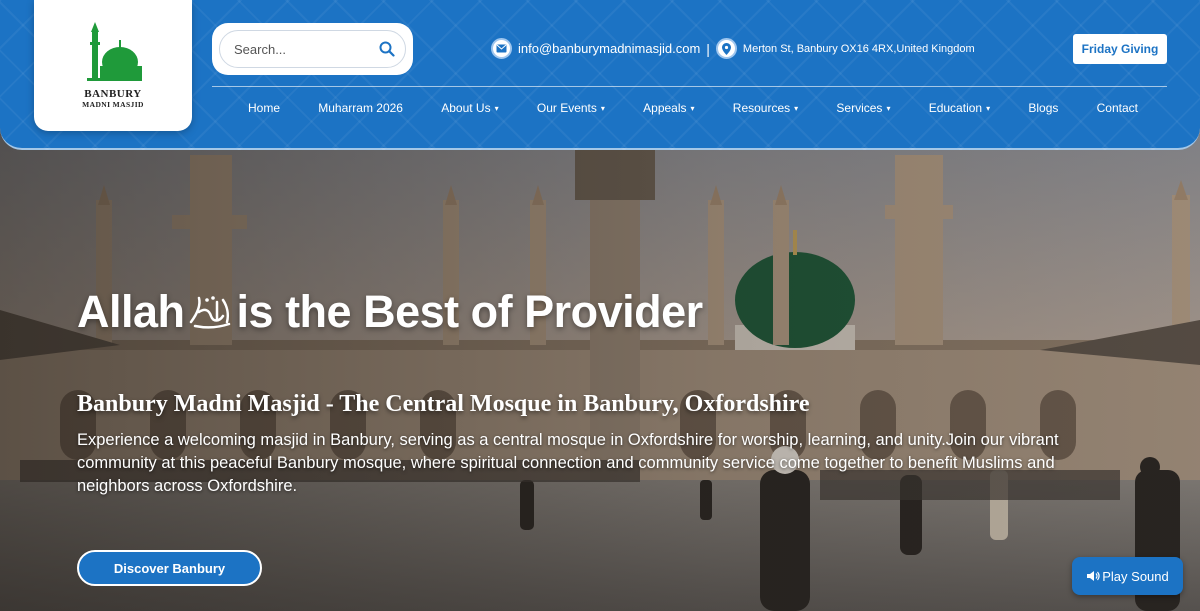 This screenshot has height=611, width=1200. I want to click on speaker-icon, so click(1093, 576).